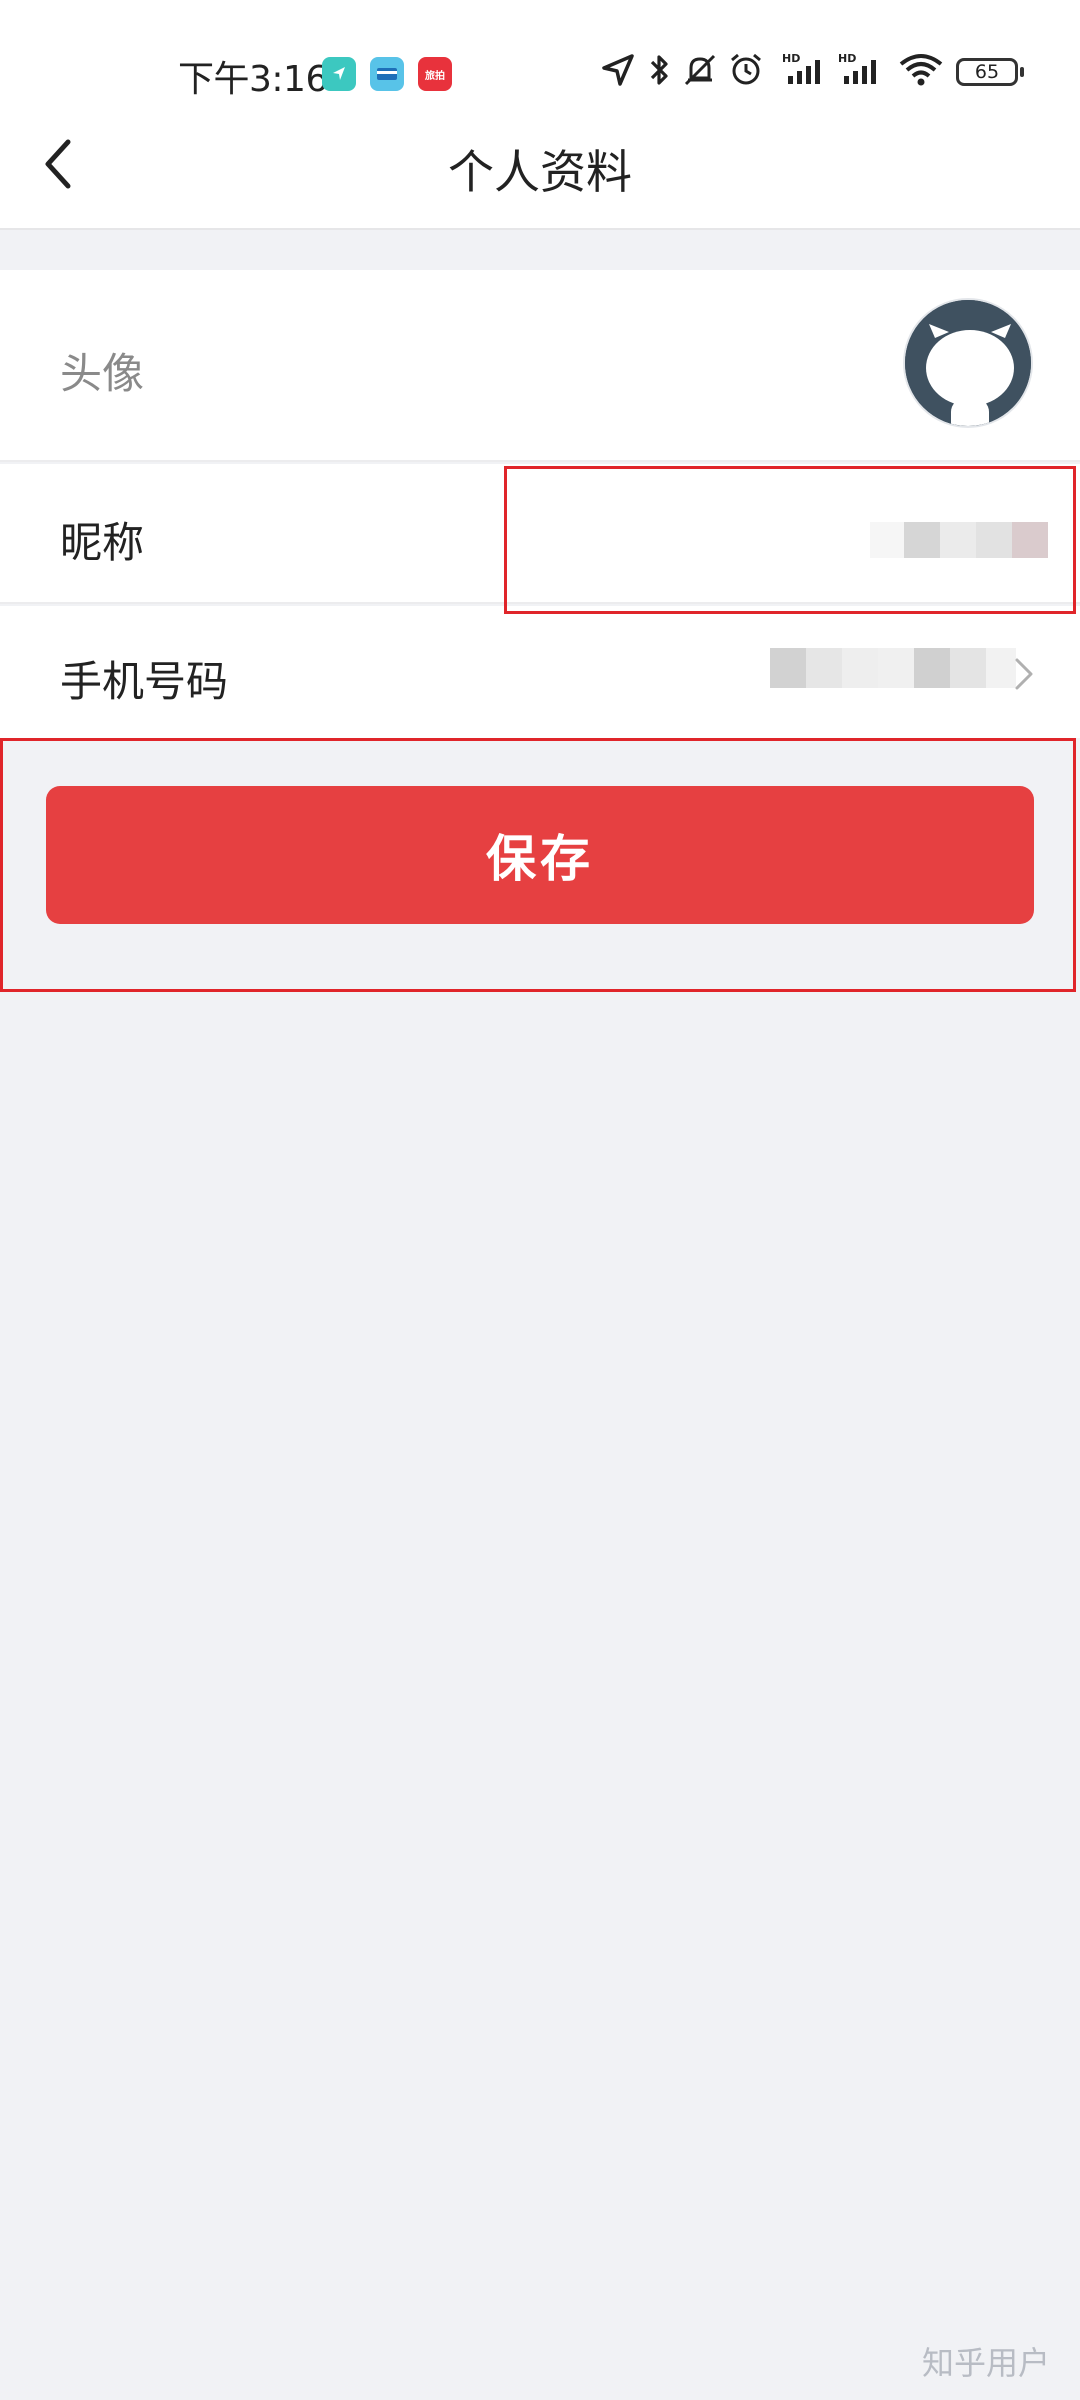  Describe the element at coordinates (895, 668) in the screenshot. I see `phone-value-redacted` at that location.